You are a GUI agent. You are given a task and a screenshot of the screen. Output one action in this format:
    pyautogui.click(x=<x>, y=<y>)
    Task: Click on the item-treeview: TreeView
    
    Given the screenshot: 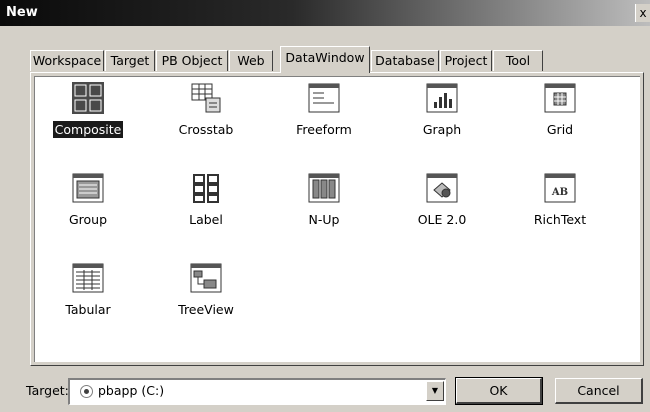 What is the action you would take?
    pyautogui.click(x=206, y=292)
    